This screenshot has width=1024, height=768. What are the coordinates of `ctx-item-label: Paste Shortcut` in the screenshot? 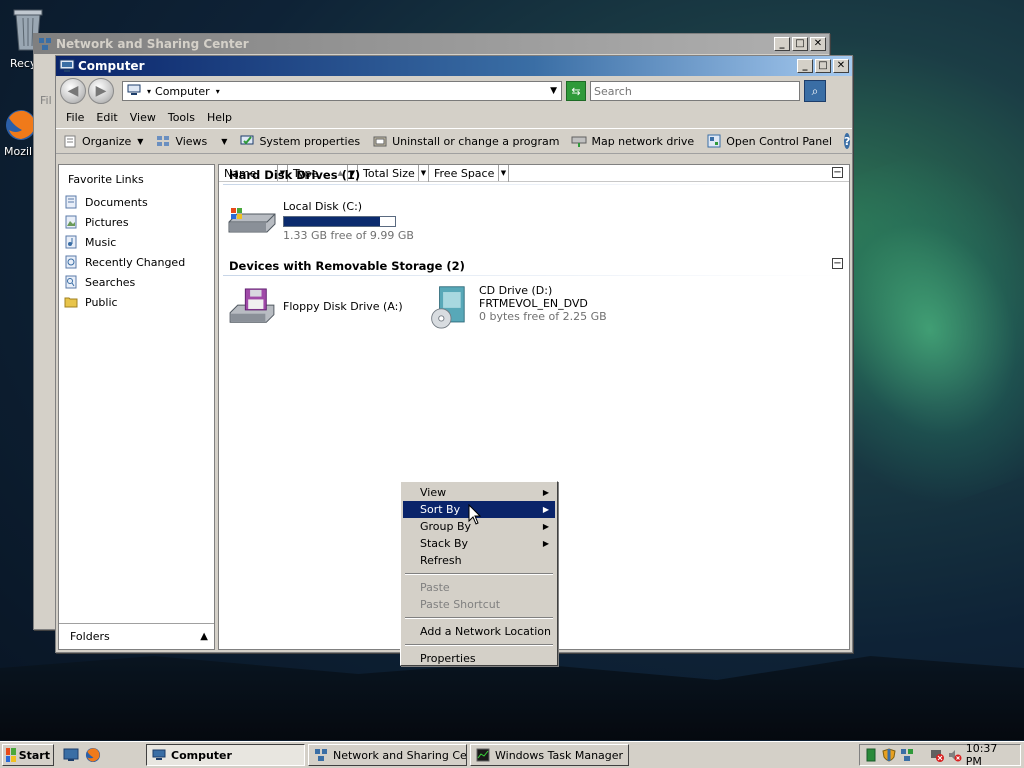 It's located at (460, 604).